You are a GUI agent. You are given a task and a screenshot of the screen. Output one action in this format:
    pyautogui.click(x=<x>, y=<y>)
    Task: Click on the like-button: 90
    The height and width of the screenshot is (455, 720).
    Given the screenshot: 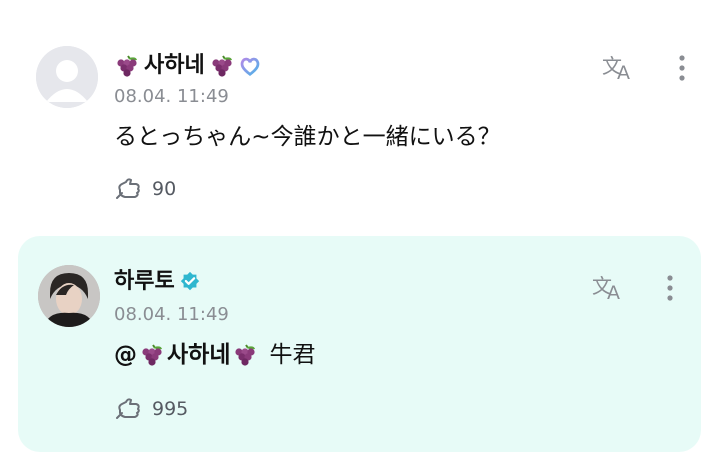 What is the action you would take?
    pyautogui.click(x=145, y=189)
    